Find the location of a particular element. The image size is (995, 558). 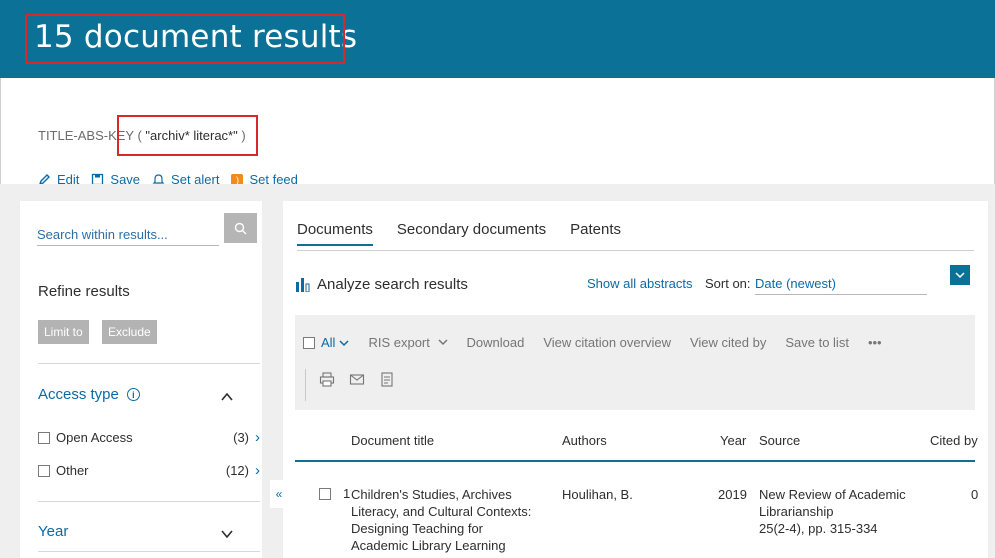

title-highlight-box is located at coordinates (185, 39).